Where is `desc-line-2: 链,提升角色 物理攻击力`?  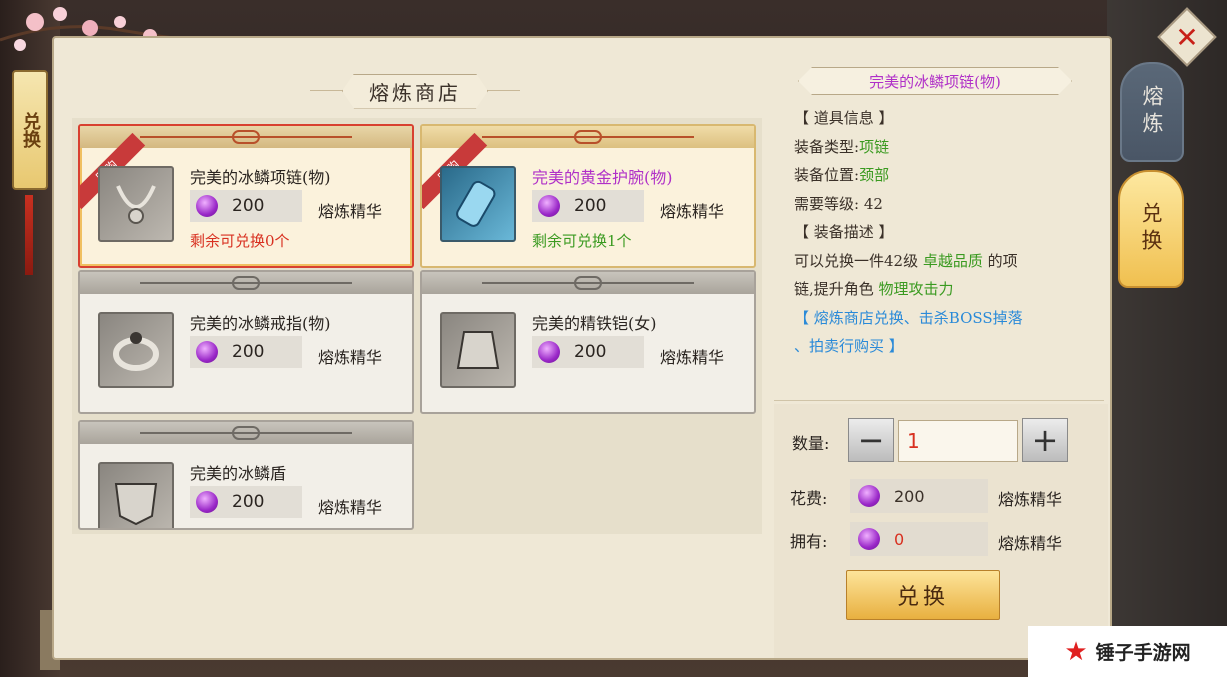 desc-line-2: 链,提升角色 物理攻击力 is located at coordinates (944, 289).